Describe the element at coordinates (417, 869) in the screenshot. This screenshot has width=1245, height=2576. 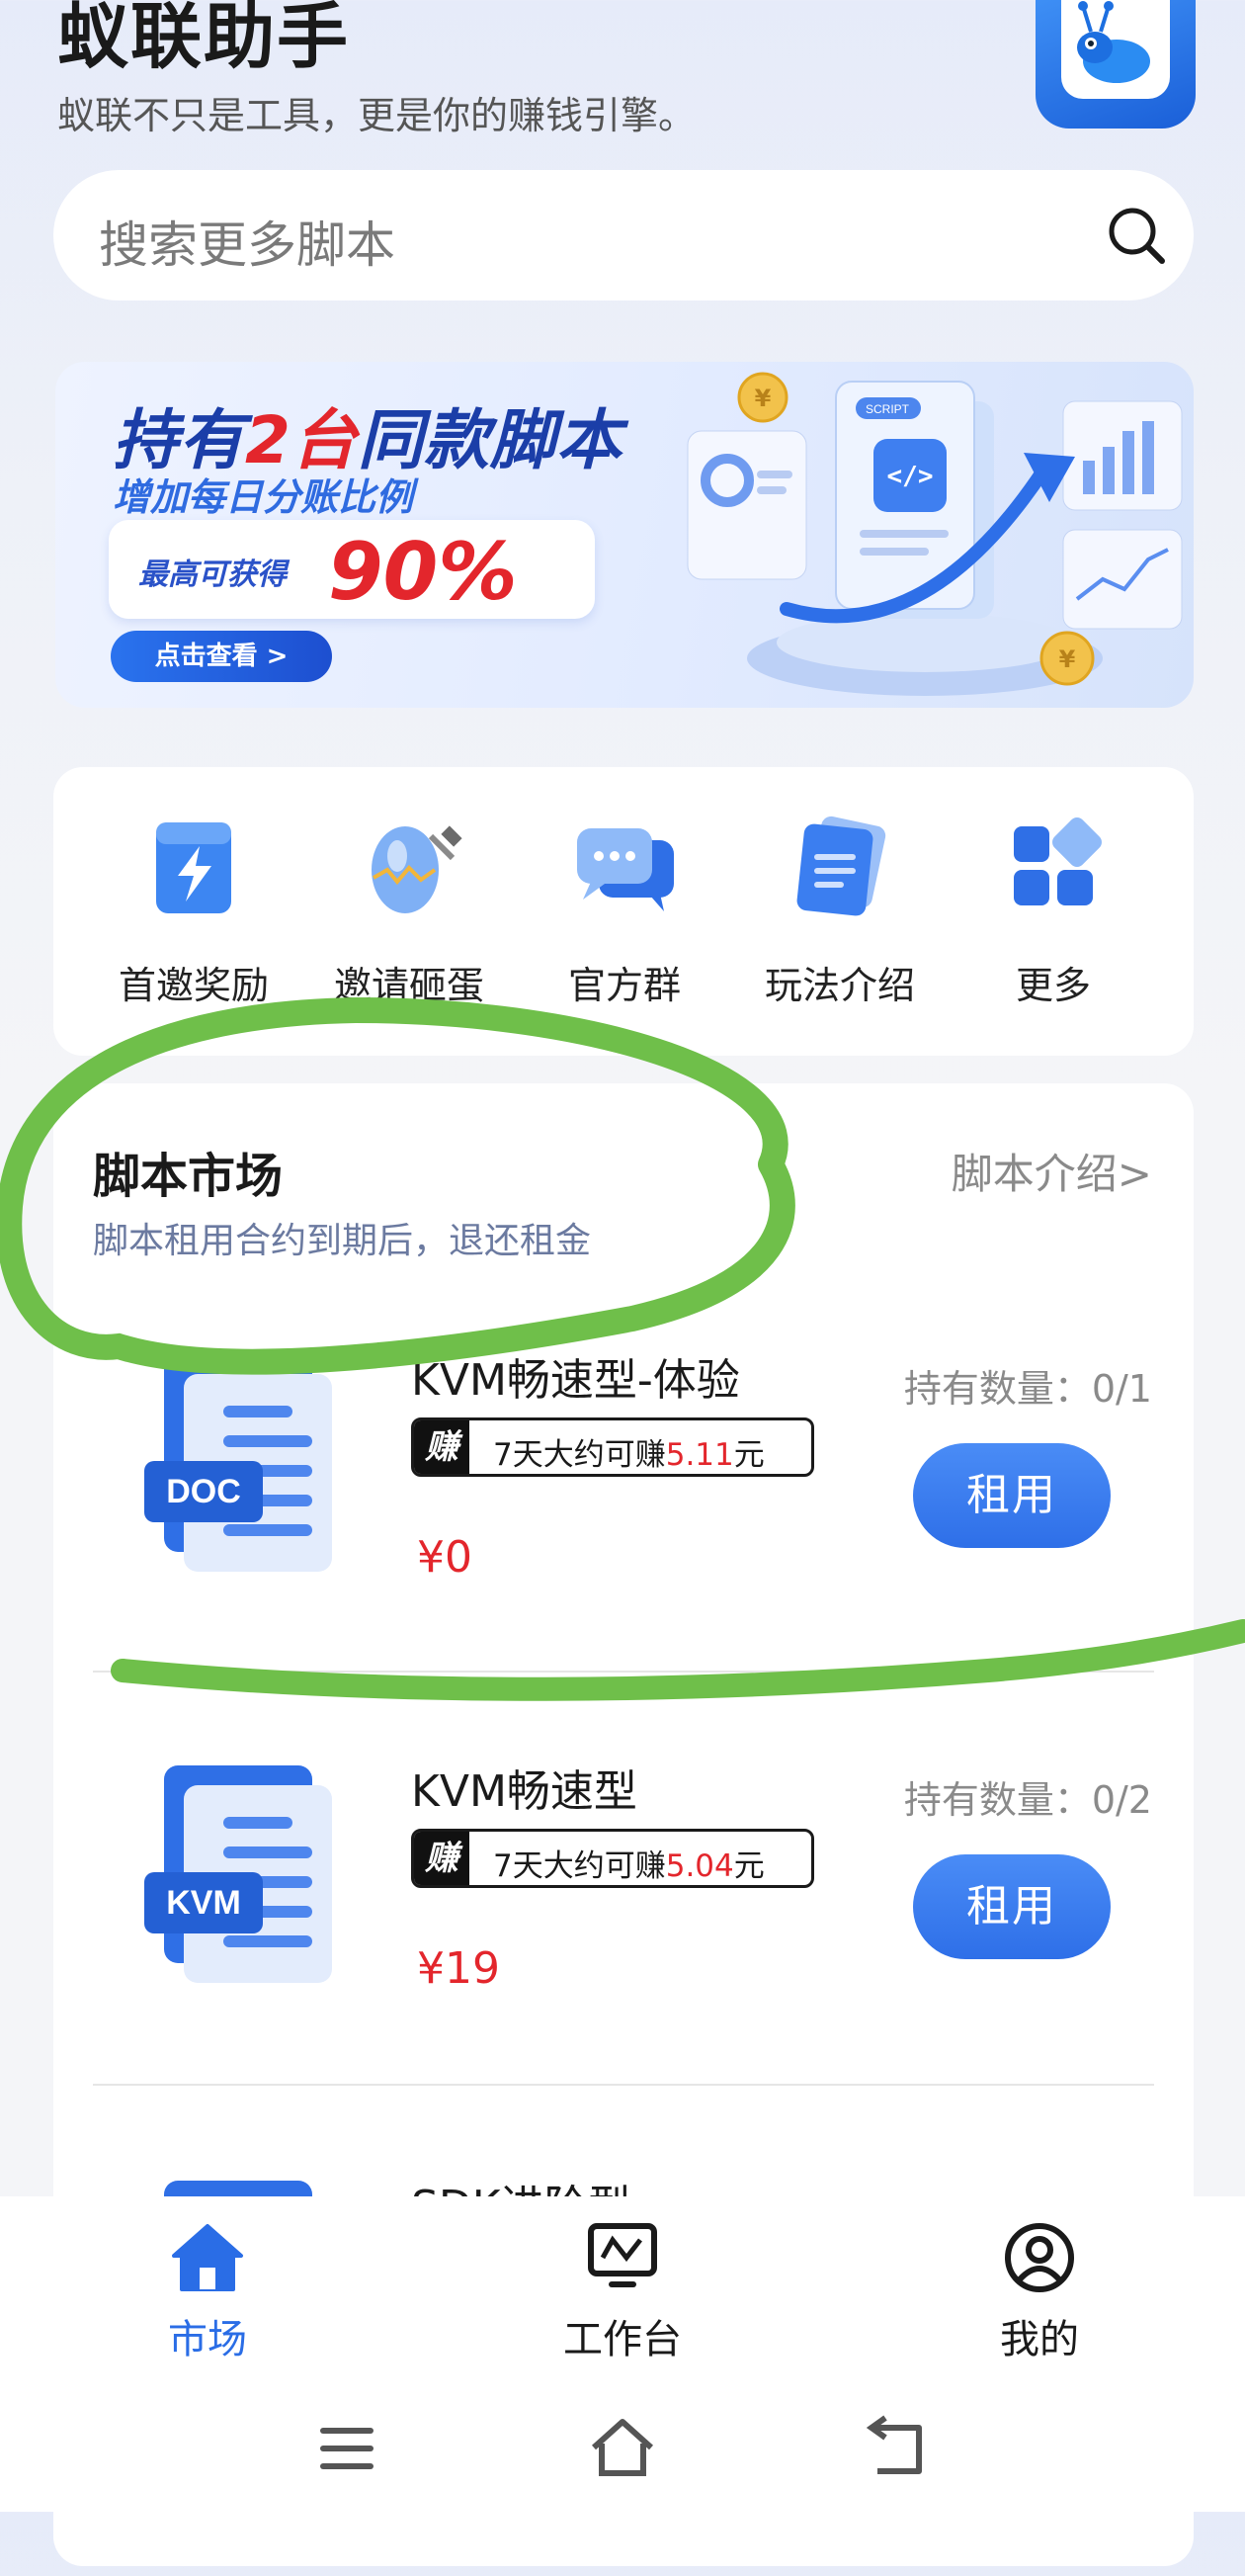
I see `golden-egg-icon` at that location.